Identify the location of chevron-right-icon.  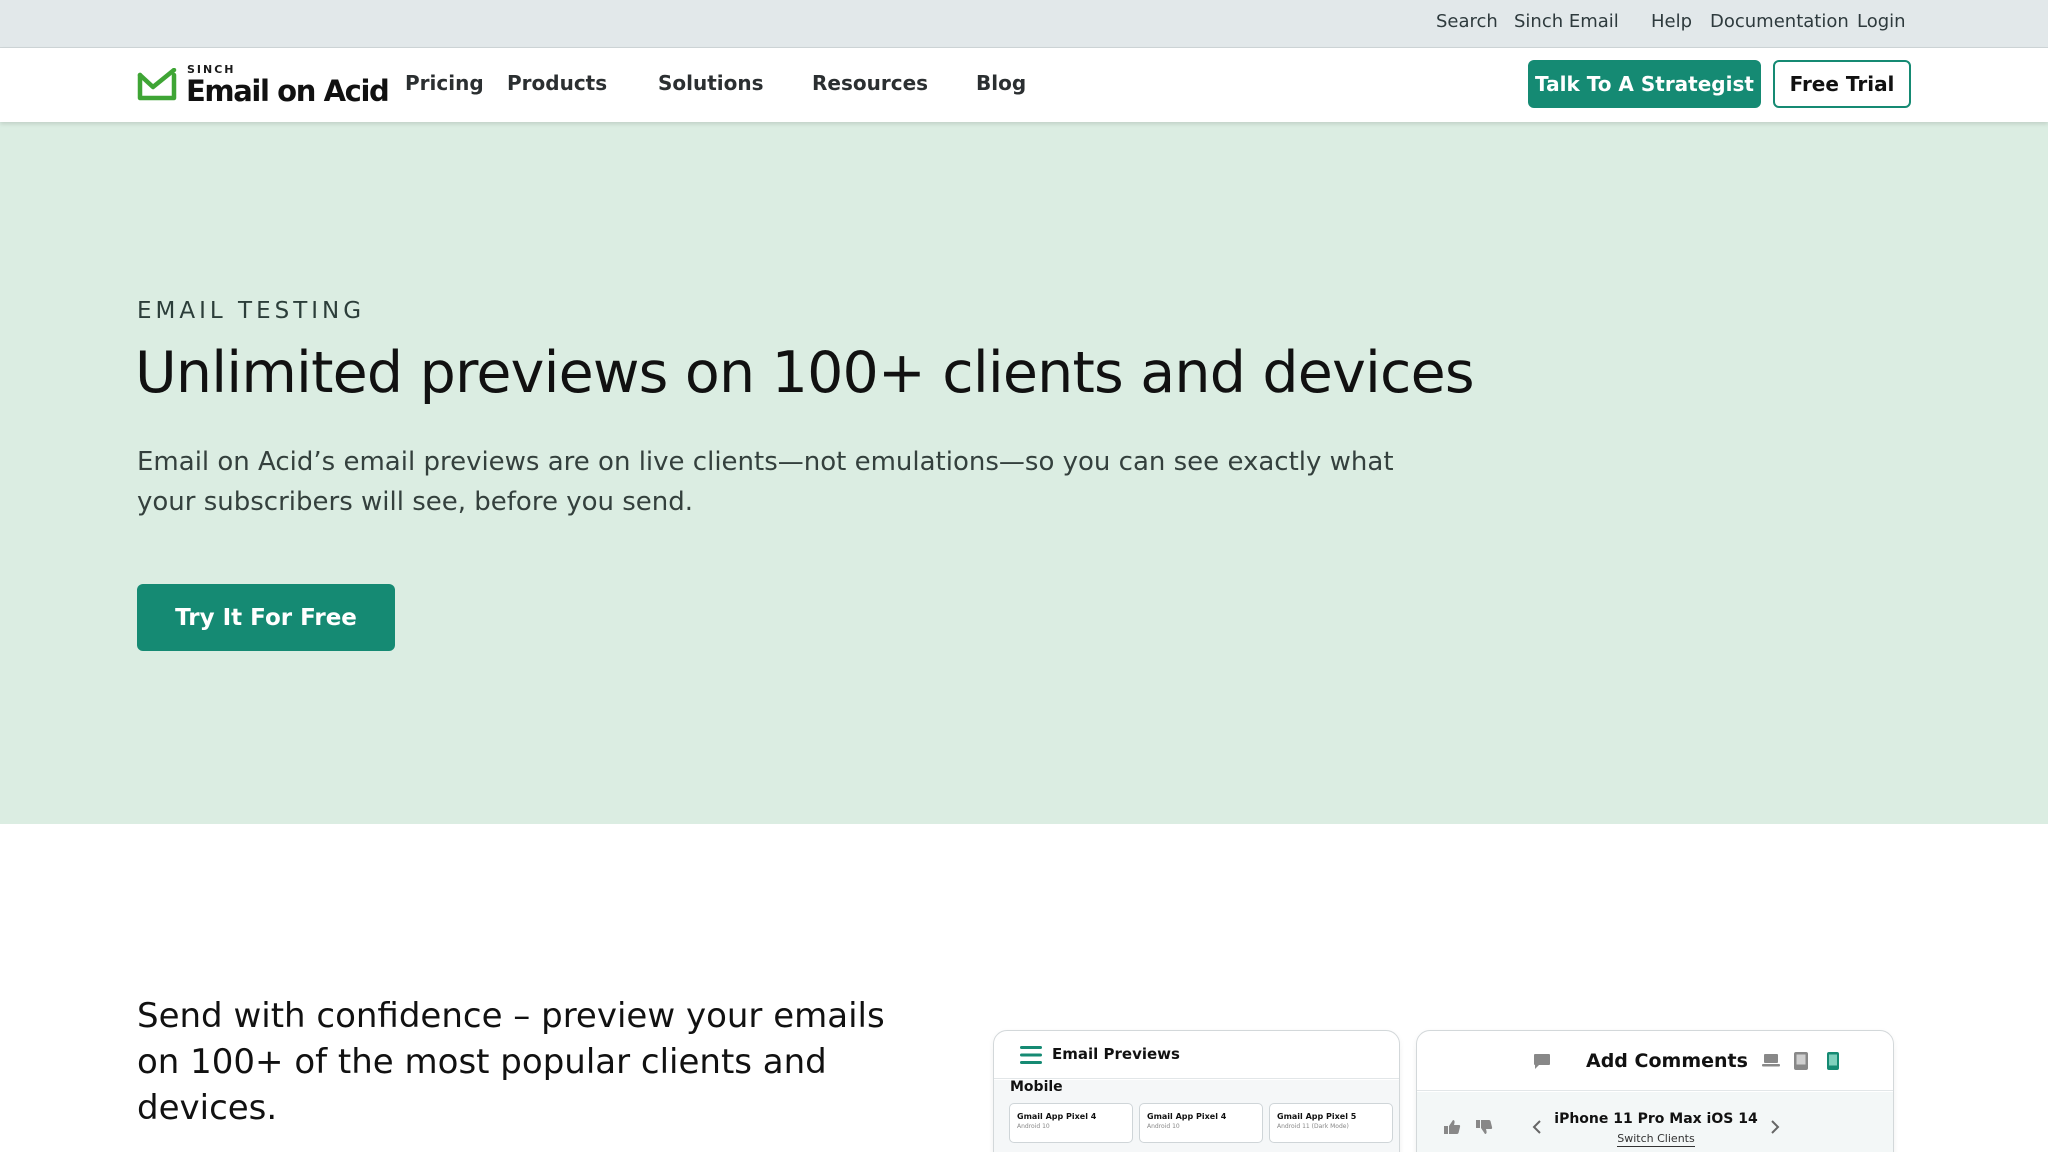
(1775, 1127).